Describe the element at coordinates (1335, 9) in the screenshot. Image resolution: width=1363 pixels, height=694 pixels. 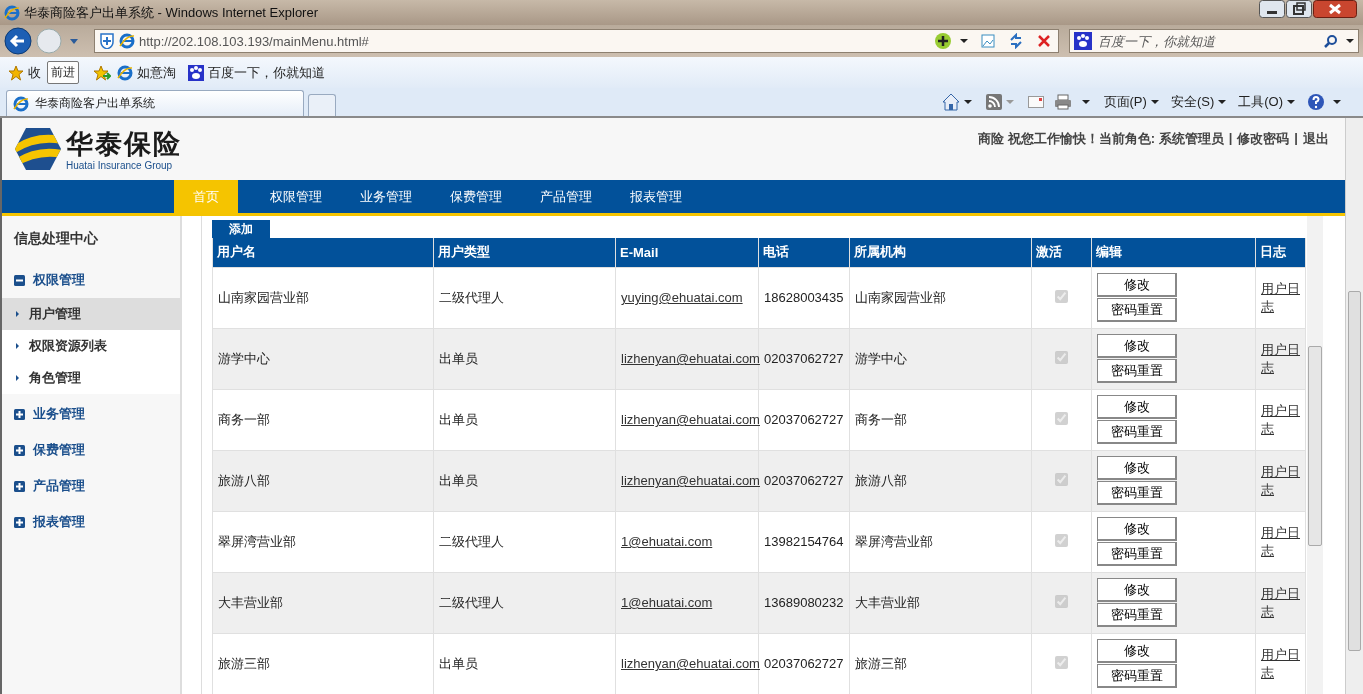
I see `close-icon` at that location.